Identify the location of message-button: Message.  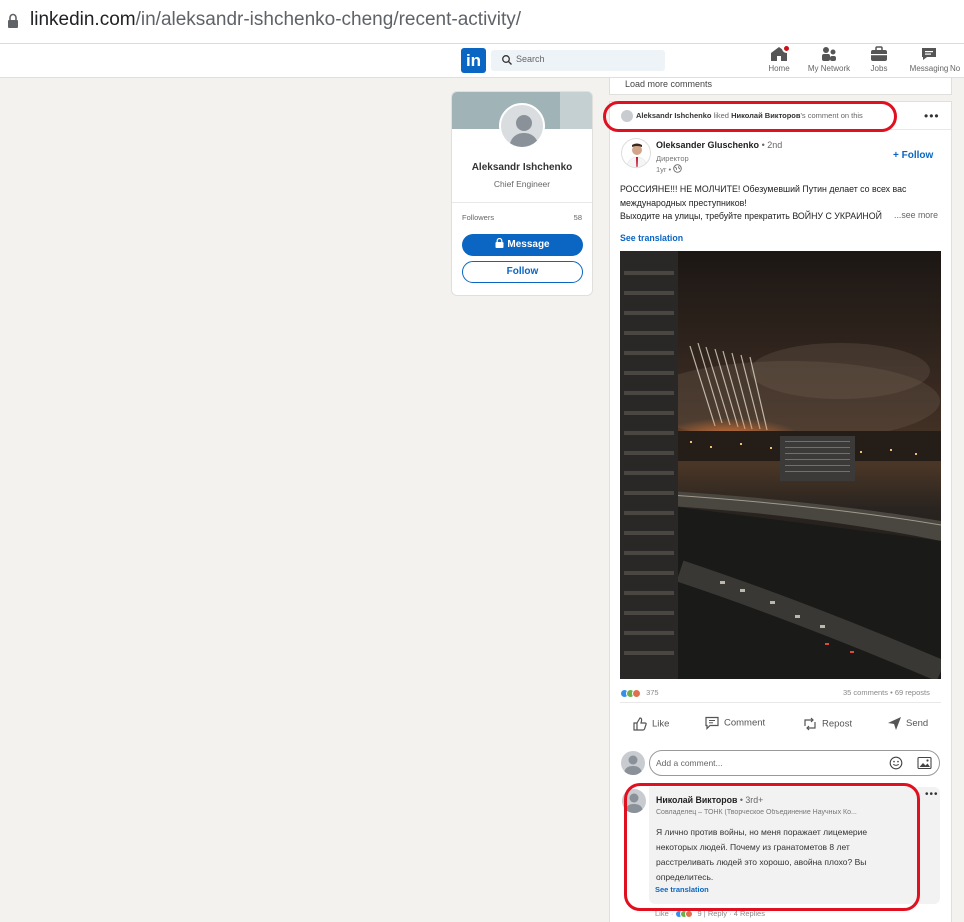
(522, 245).